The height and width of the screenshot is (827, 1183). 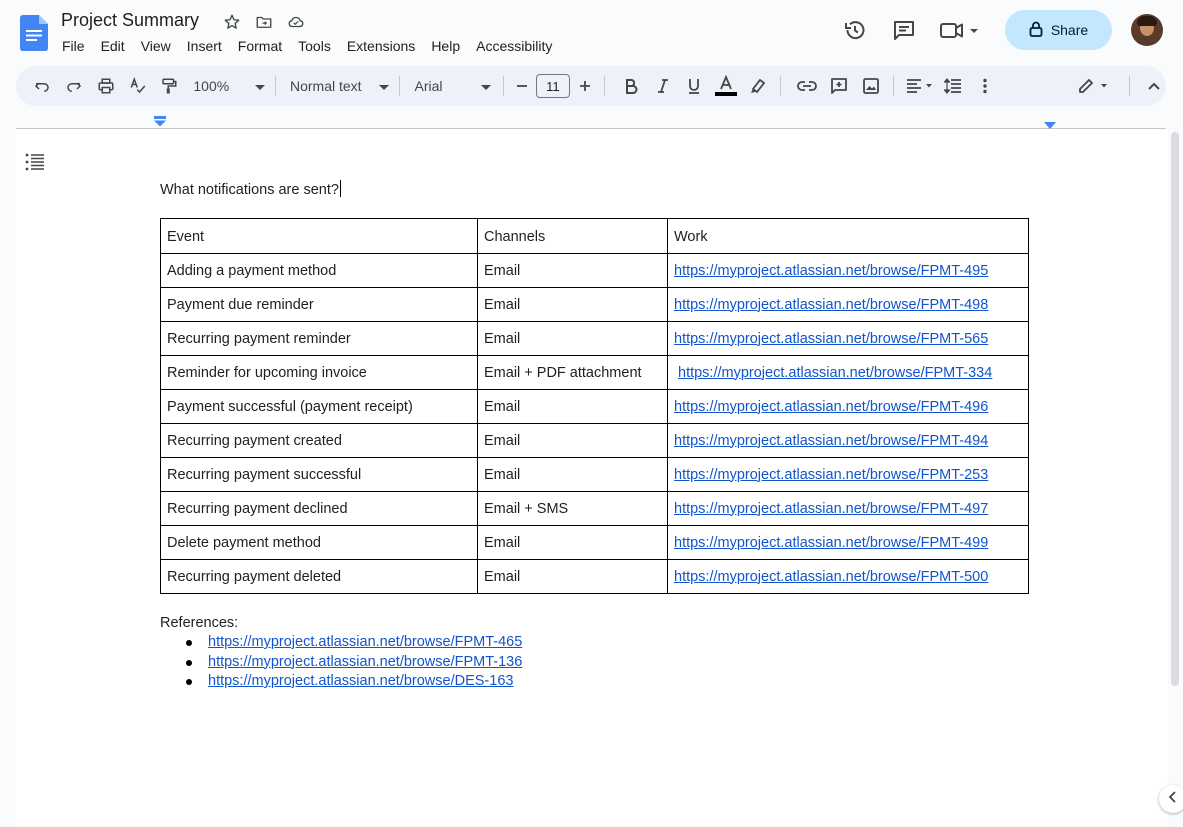 What do you see at coordinates (921, 86) in the screenshot?
I see `align-left-icon` at bounding box center [921, 86].